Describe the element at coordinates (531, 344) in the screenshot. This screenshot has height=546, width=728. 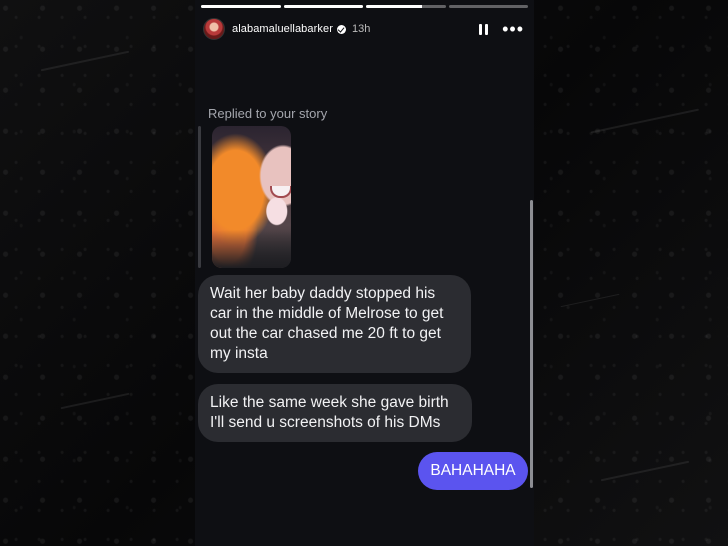
I see `scrollbar` at that location.